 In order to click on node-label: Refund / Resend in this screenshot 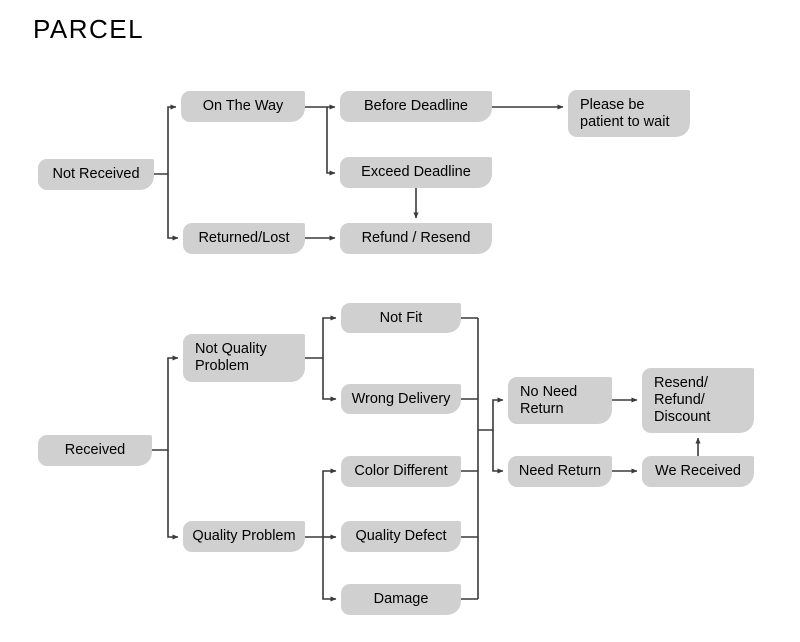, I will do `click(416, 238)`.